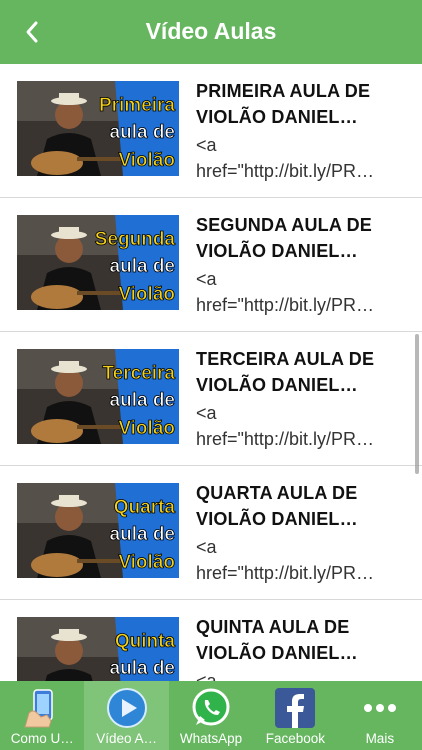 This screenshot has height=750, width=422. I want to click on tab-facebook: Facebook, so click(295, 715).